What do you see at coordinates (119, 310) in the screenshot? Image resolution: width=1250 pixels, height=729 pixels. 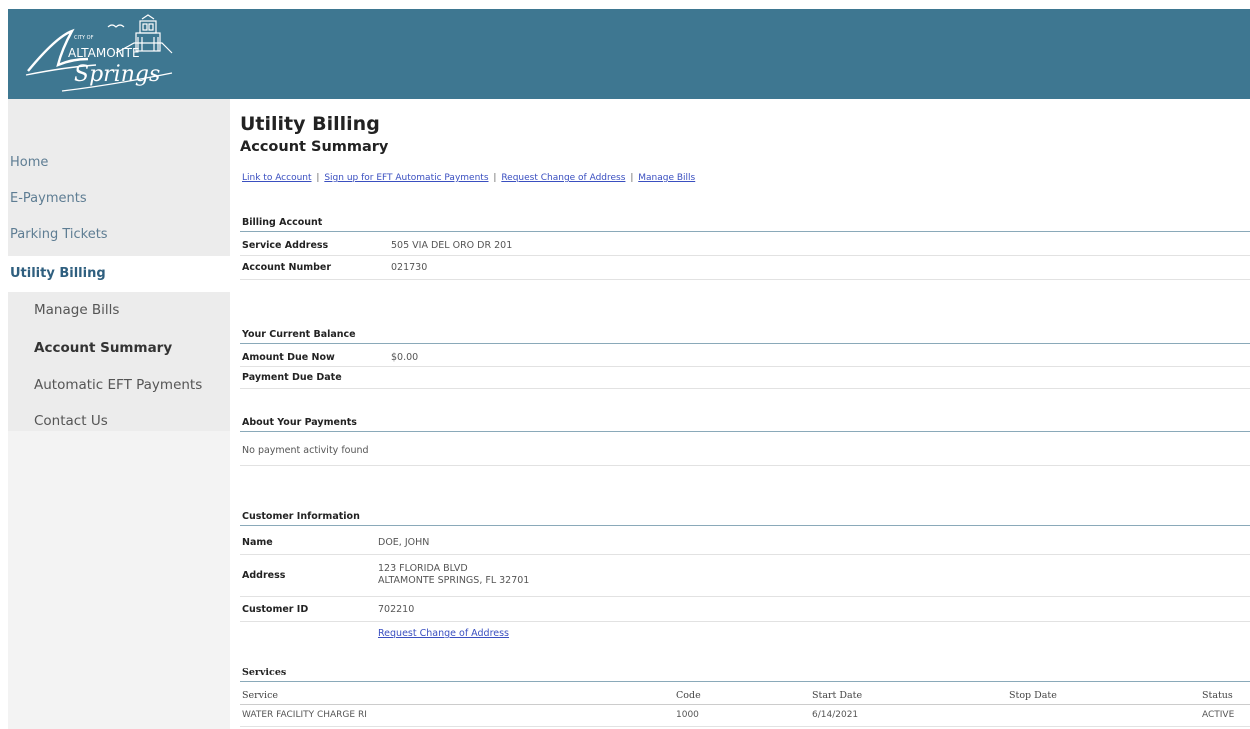 I see `nav-sub-manage-bills: Manage Bills` at bounding box center [119, 310].